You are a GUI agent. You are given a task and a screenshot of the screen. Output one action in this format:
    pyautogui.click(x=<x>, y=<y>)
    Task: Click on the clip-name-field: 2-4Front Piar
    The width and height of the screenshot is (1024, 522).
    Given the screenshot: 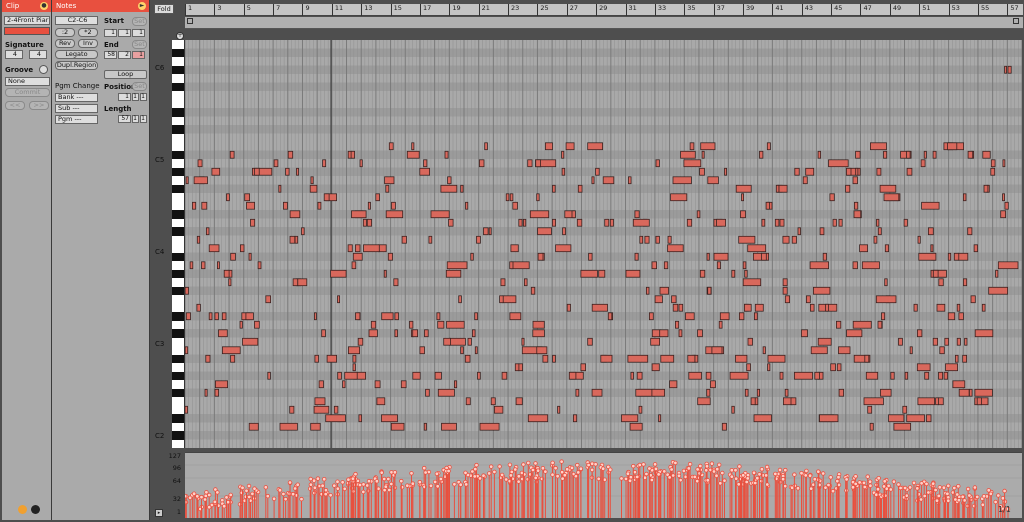 What is the action you would take?
    pyautogui.click(x=27, y=20)
    